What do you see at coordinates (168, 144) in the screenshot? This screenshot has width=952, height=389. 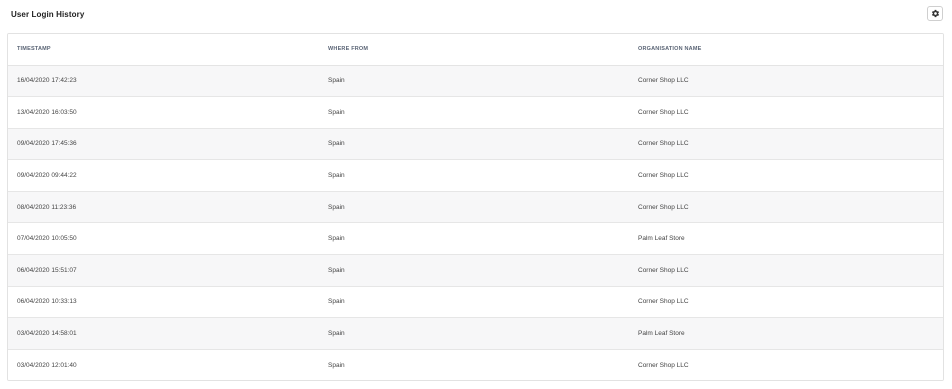 I see `cell-timestamp: 09/04/2020 17:45:36` at bounding box center [168, 144].